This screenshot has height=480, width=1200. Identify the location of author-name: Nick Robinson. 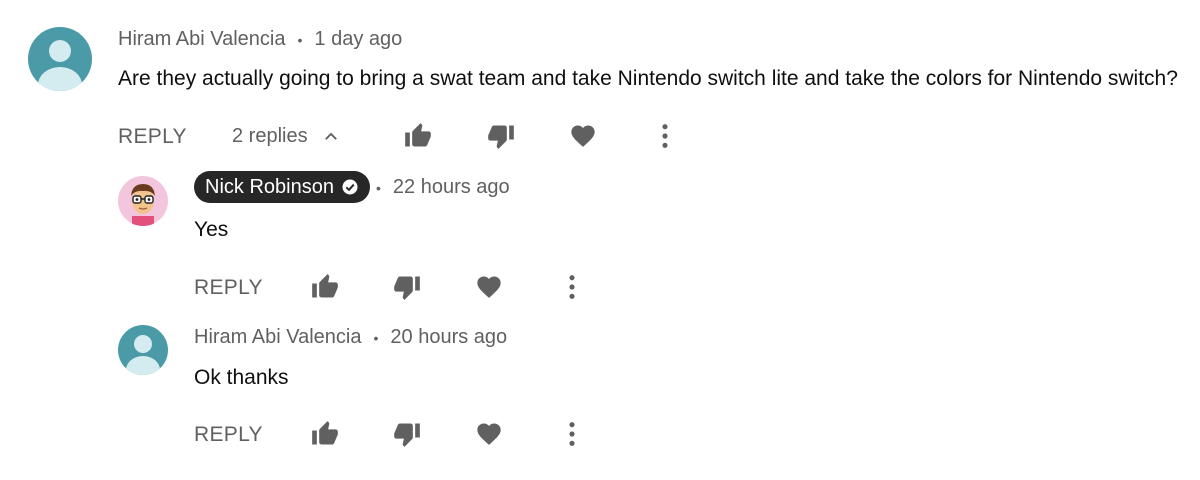
(269, 186).